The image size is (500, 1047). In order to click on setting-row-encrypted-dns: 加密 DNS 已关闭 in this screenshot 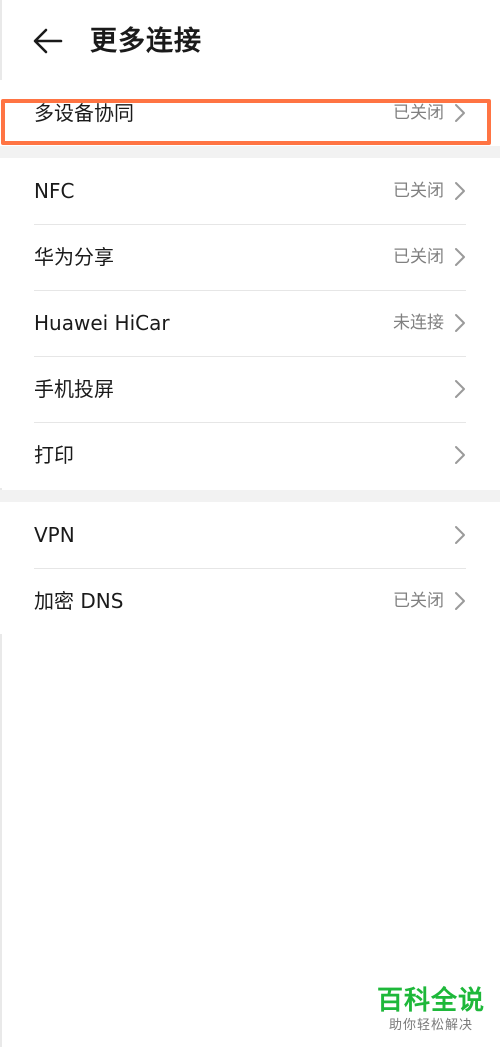, I will do `click(250, 601)`.